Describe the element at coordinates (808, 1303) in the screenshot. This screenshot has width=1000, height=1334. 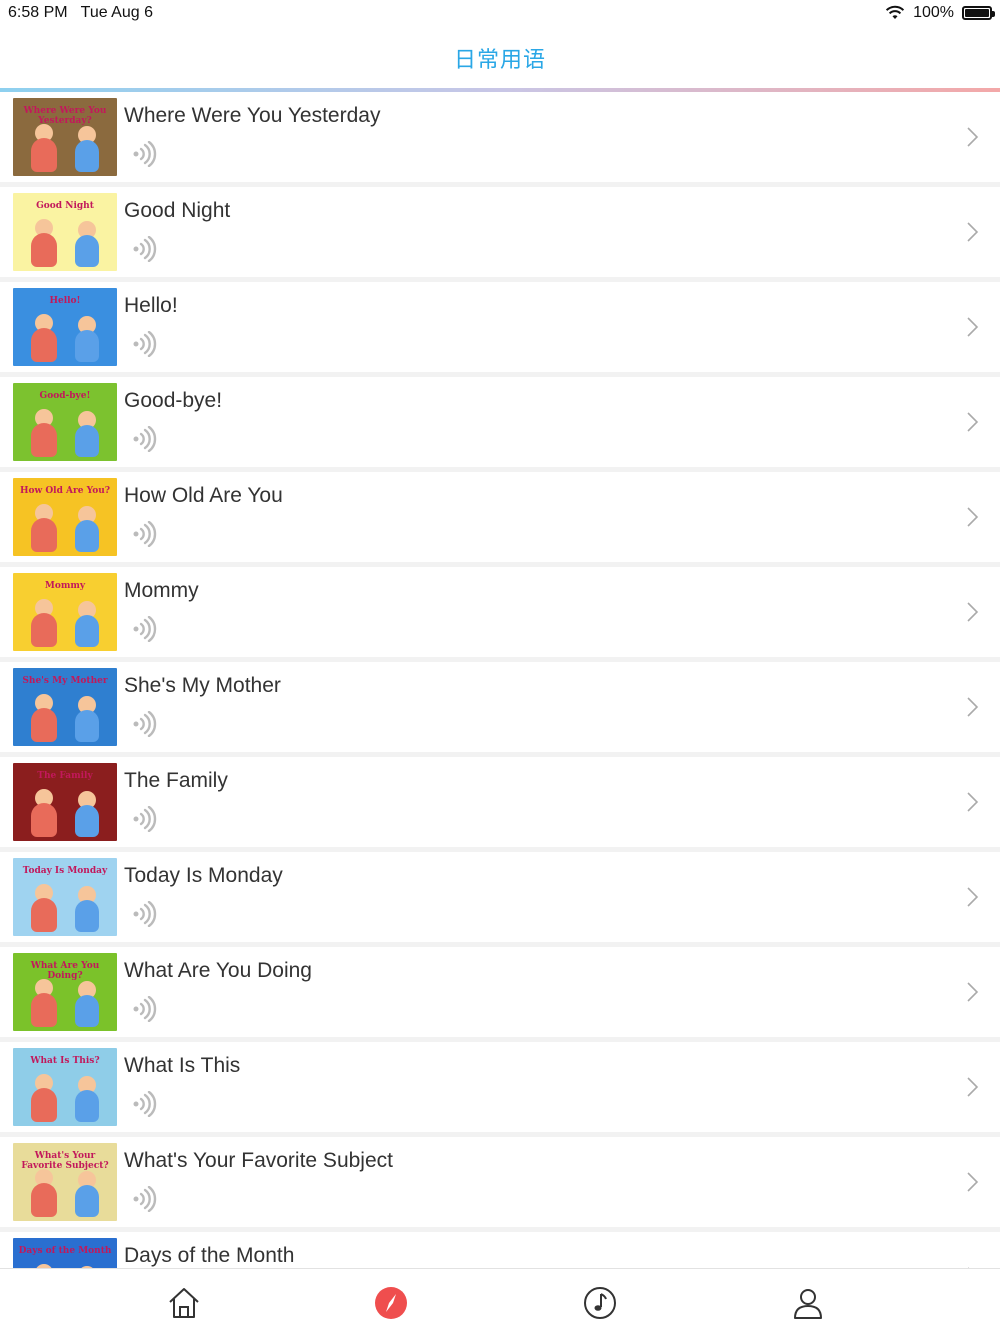
I see `profile-icon` at that location.